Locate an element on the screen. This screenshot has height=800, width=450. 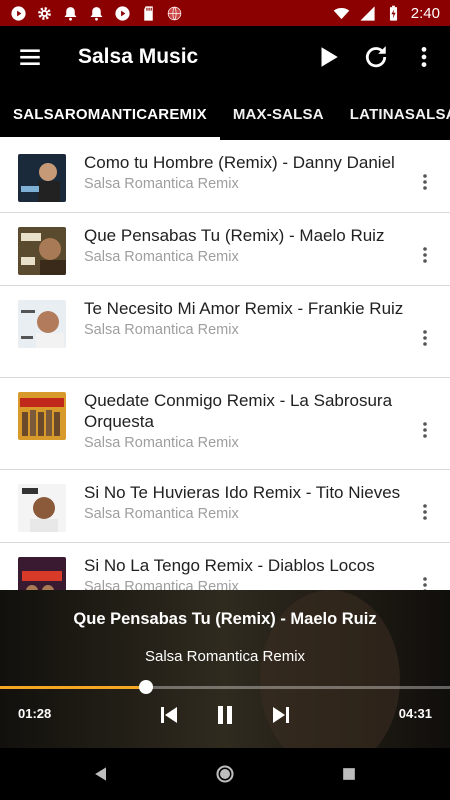
skip-previous-icon is located at coordinates (169, 715).